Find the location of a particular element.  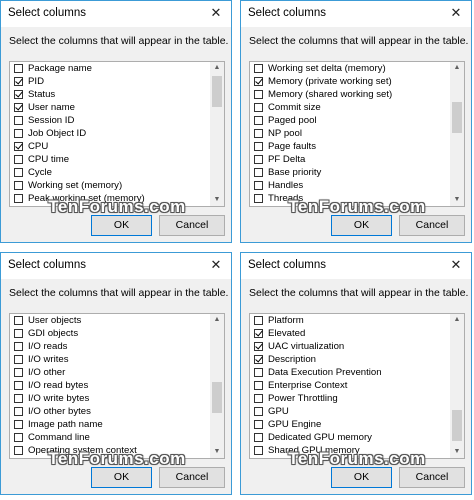

column-option: Platform is located at coordinates (350, 320).